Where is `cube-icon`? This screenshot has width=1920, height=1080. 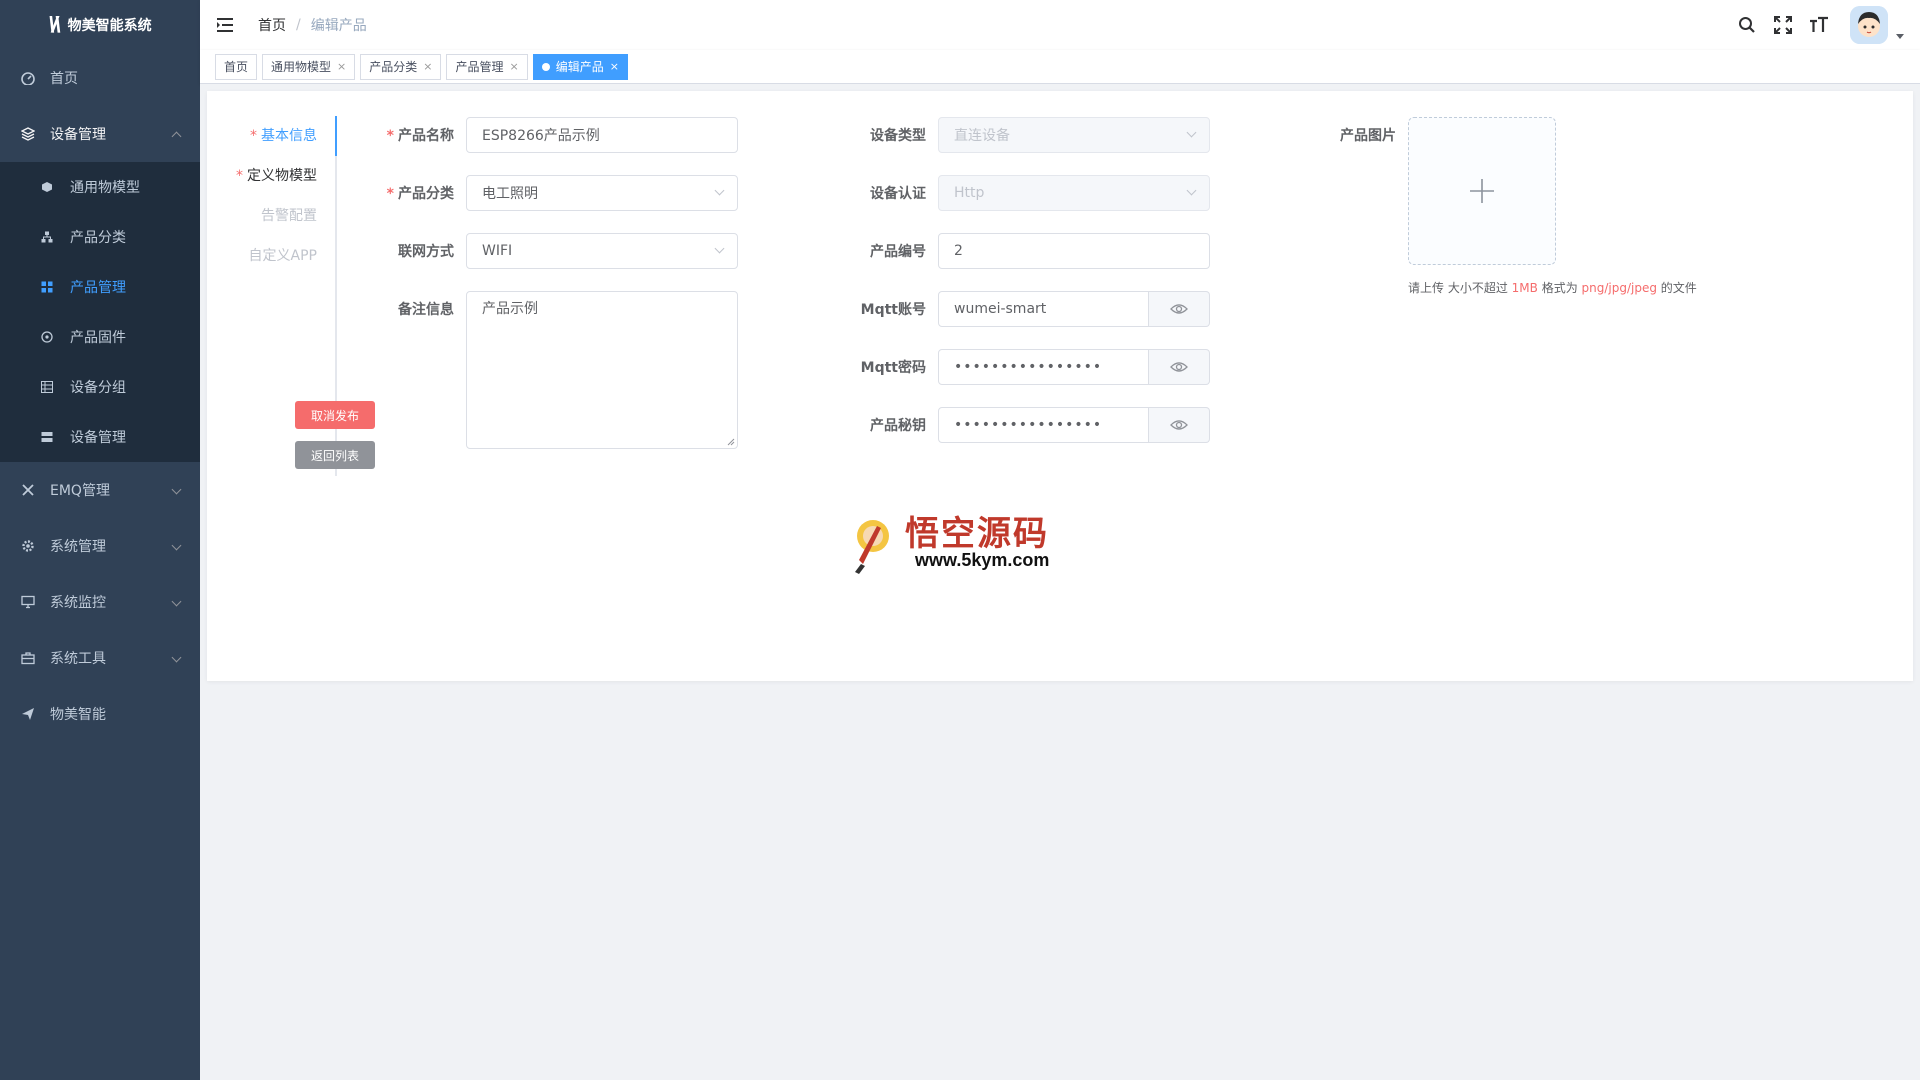
cube-icon is located at coordinates (47, 187).